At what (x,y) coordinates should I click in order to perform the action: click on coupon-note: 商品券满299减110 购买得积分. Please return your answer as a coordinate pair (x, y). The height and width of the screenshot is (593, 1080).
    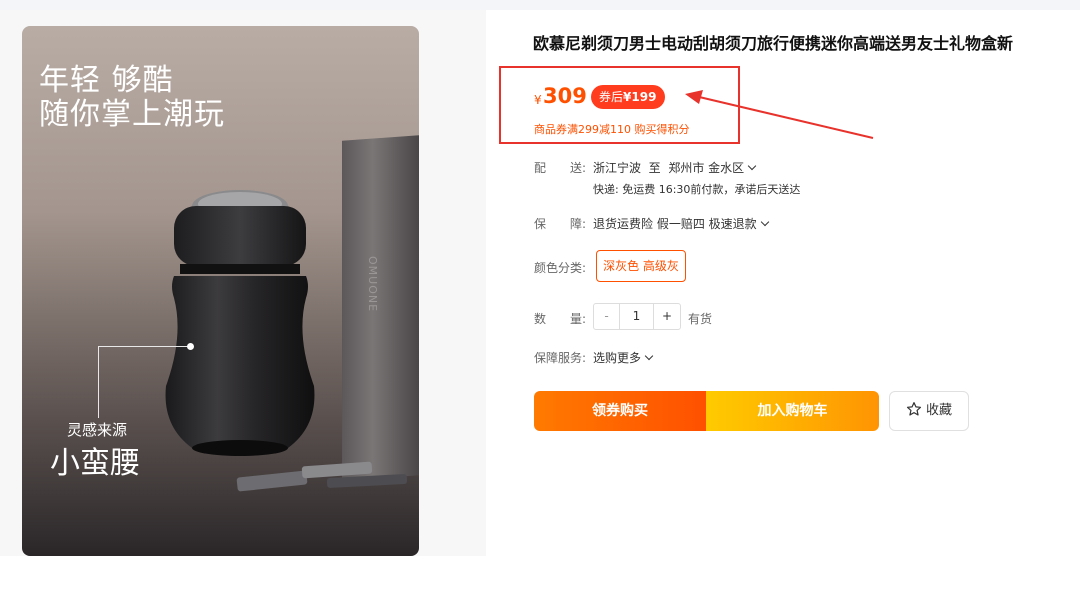
    Looking at the image, I should click on (612, 129).